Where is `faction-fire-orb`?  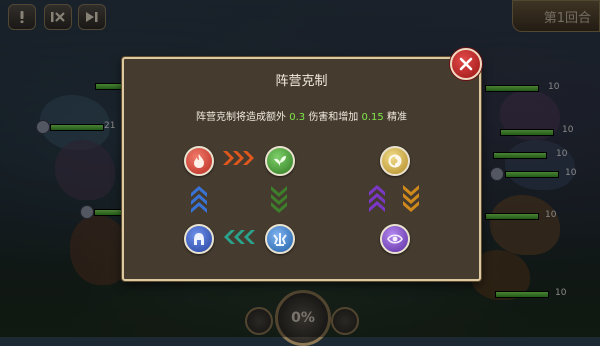 faction-fire-orb is located at coordinates (199, 161).